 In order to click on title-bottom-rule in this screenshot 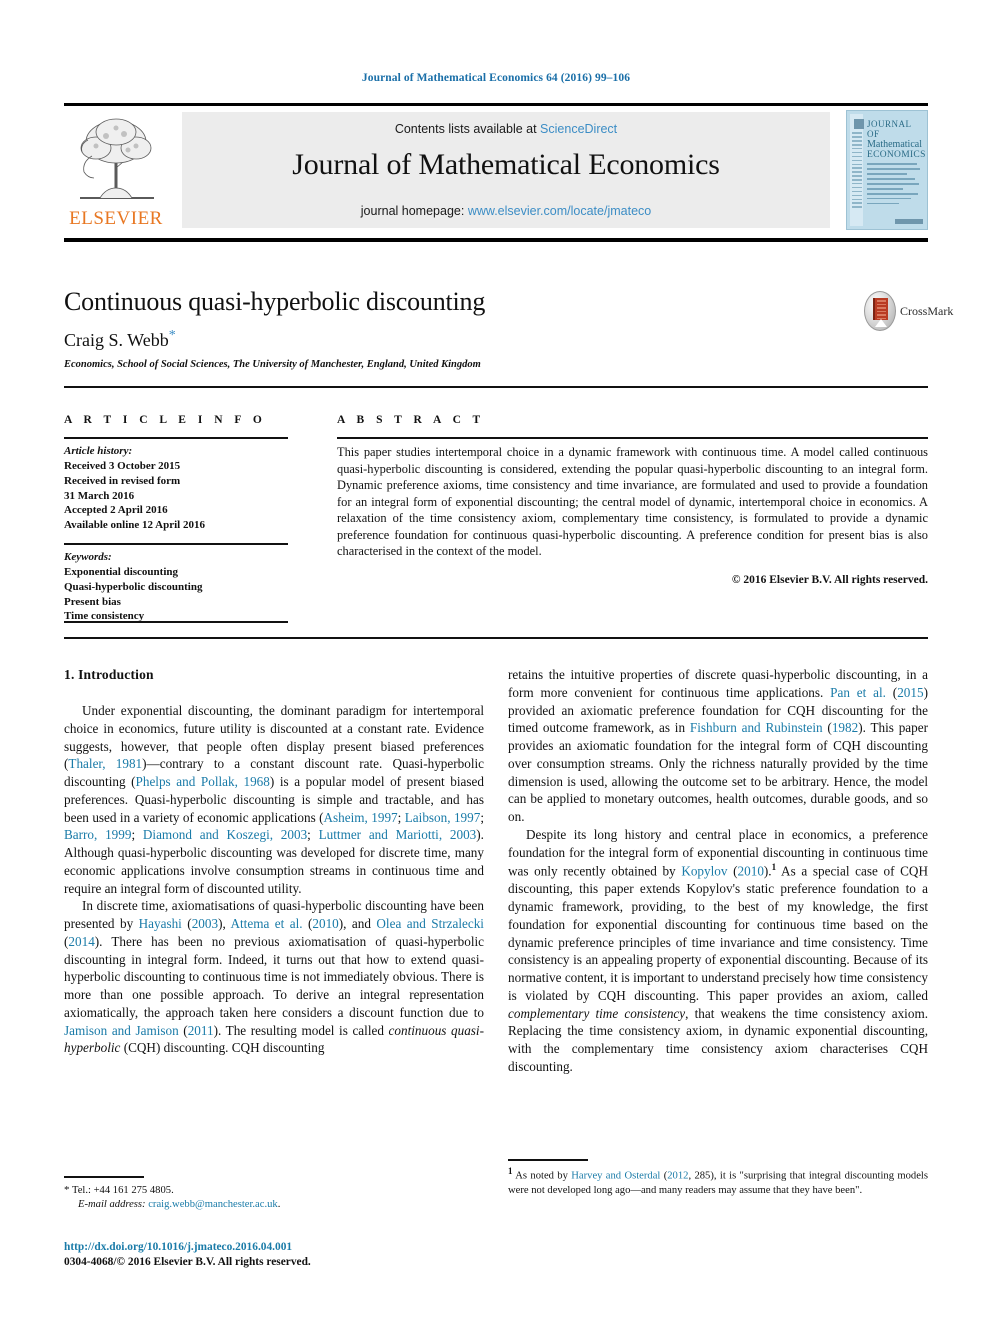, I will do `click(496, 387)`.